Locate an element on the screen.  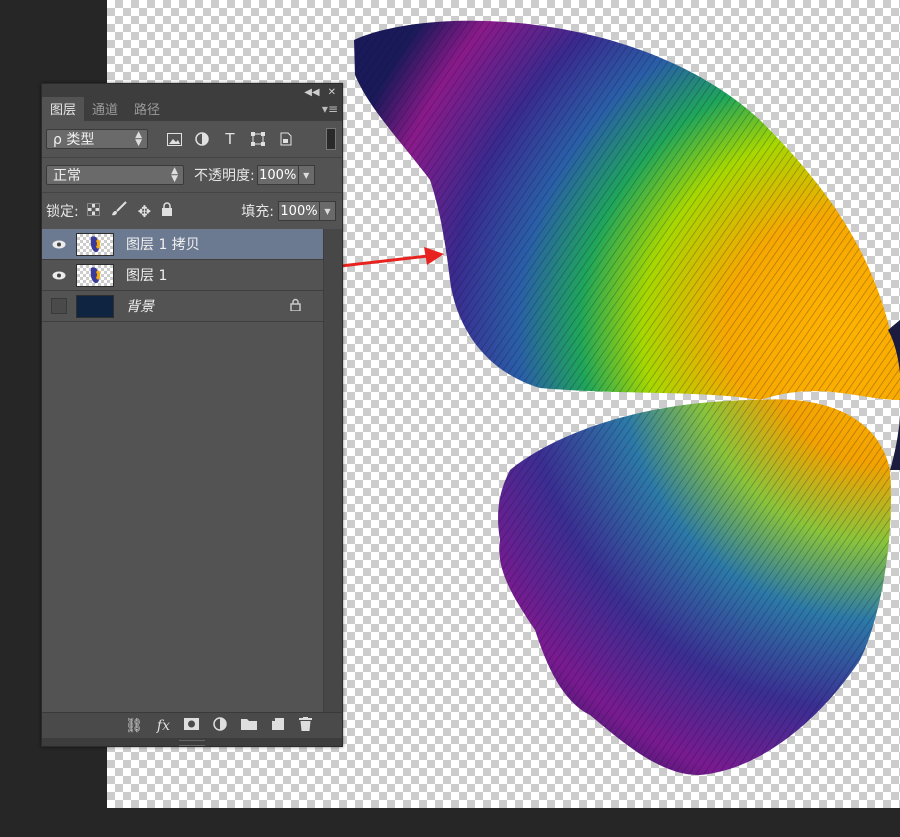
close-icon: ✕ is located at coordinates (332, 92).